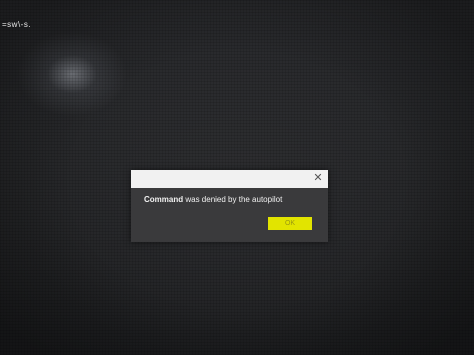  What do you see at coordinates (229, 206) in the screenshot?
I see `autopilot-denied-dialog: ✕ Command was denied by the autopilot OK` at bounding box center [229, 206].